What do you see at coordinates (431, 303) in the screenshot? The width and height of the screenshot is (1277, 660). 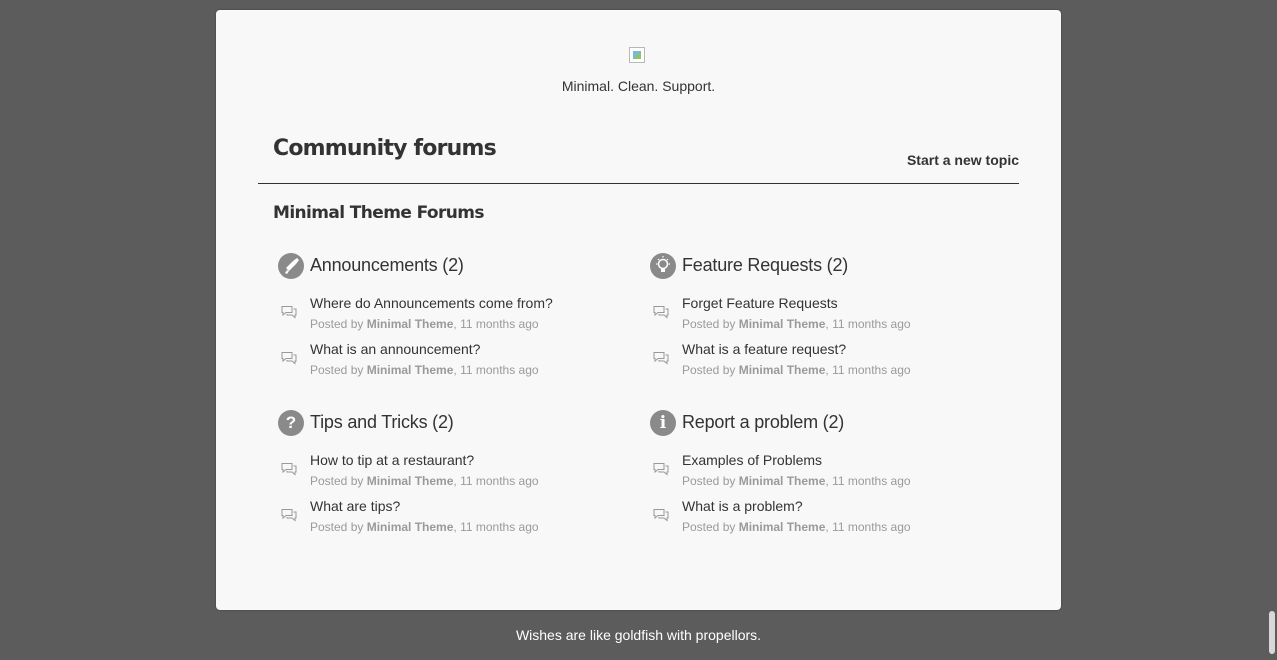 I see `topic-title-link: Where do Announcements come from?` at bounding box center [431, 303].